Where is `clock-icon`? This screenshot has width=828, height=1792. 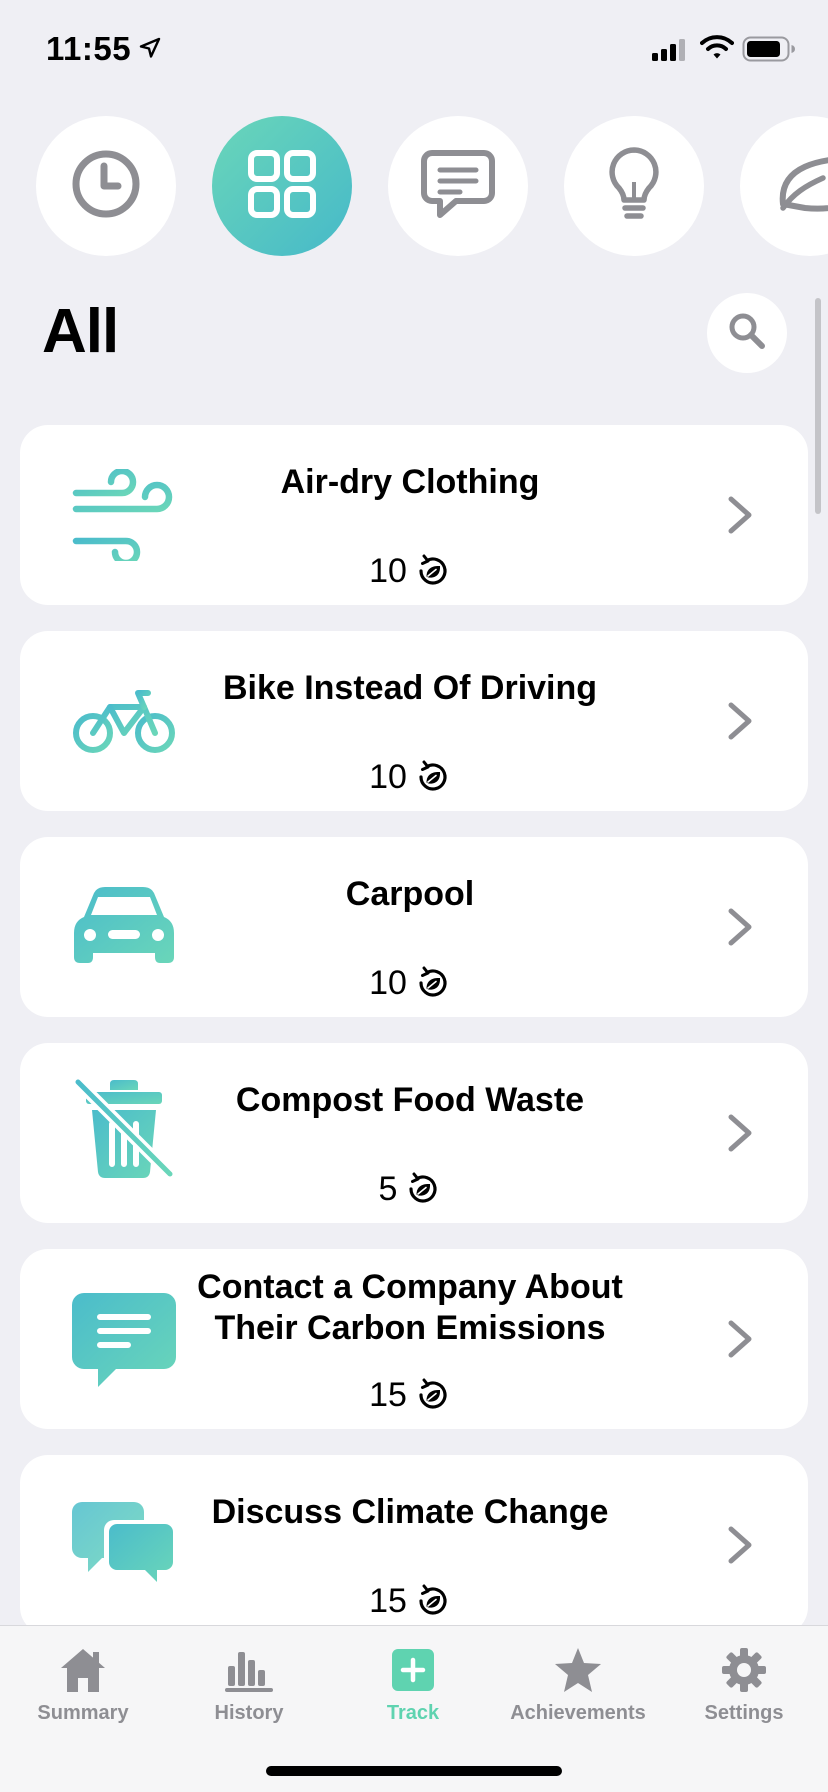
clock-icon is located at coordinates (106, 186).